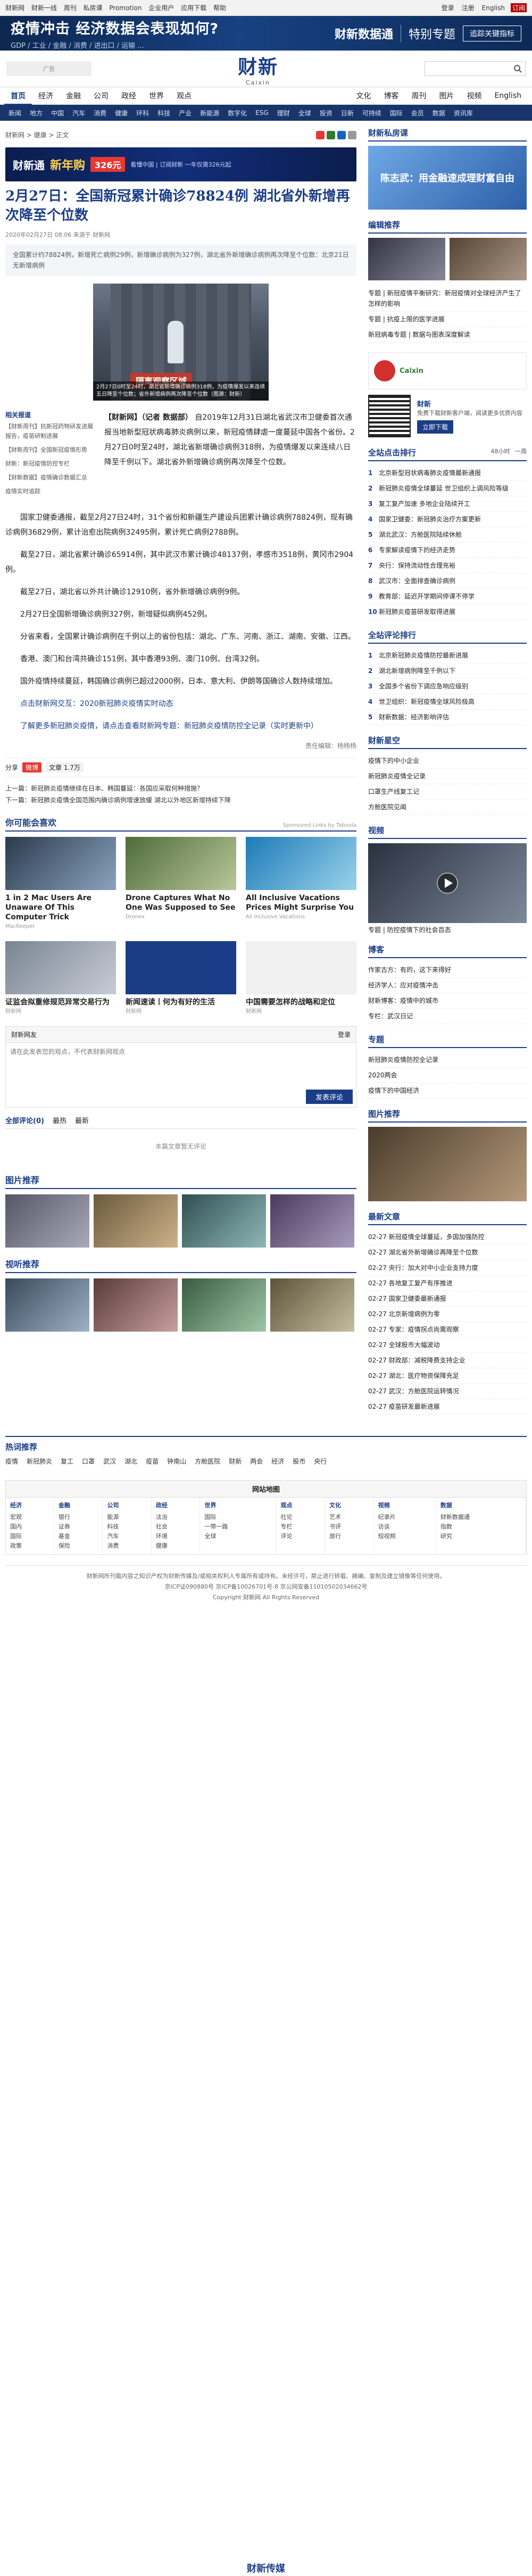 This screenshot has width=532, height=2576. Describe the element at coordinates (127, 1546) in the screenshot. I see `site-map-link: 消费` at that location.